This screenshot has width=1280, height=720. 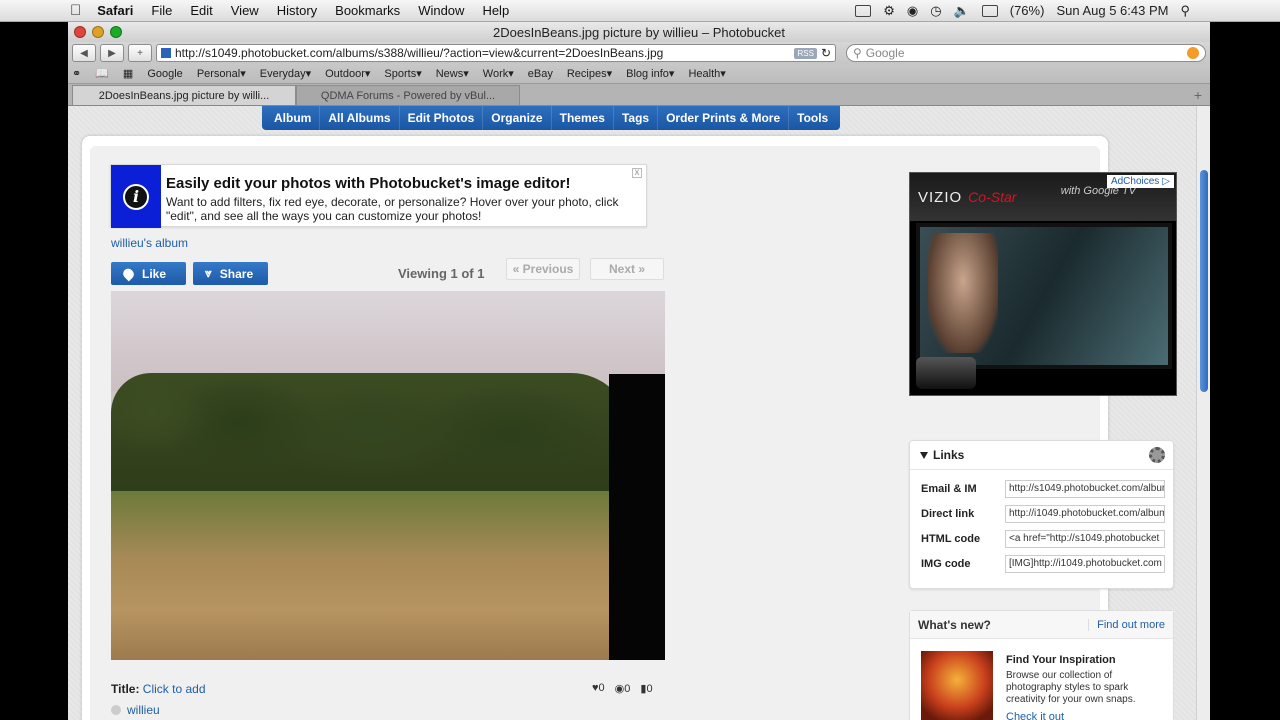 I want to click on menu-bookmarks: Bookmarks, so click(x=367, y=10).